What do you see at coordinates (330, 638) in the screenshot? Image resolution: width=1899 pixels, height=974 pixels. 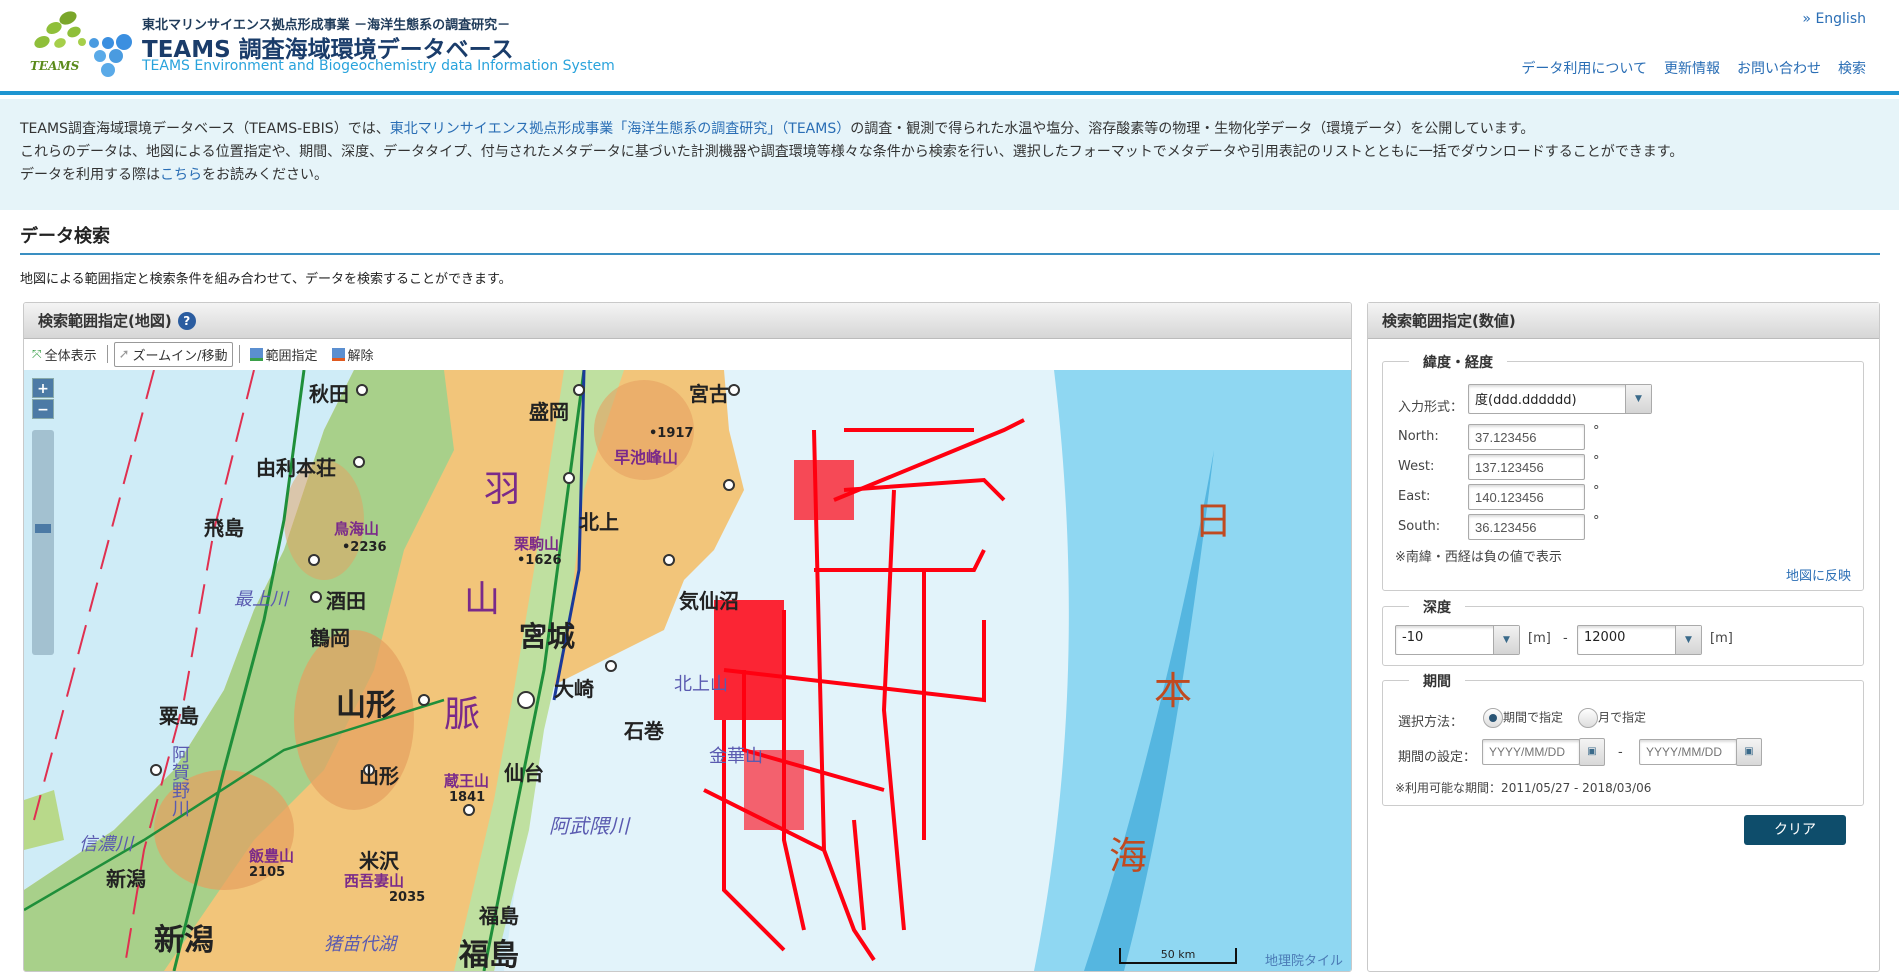 I see `map-label: 鶴岡` at bounding box center [330, 638].